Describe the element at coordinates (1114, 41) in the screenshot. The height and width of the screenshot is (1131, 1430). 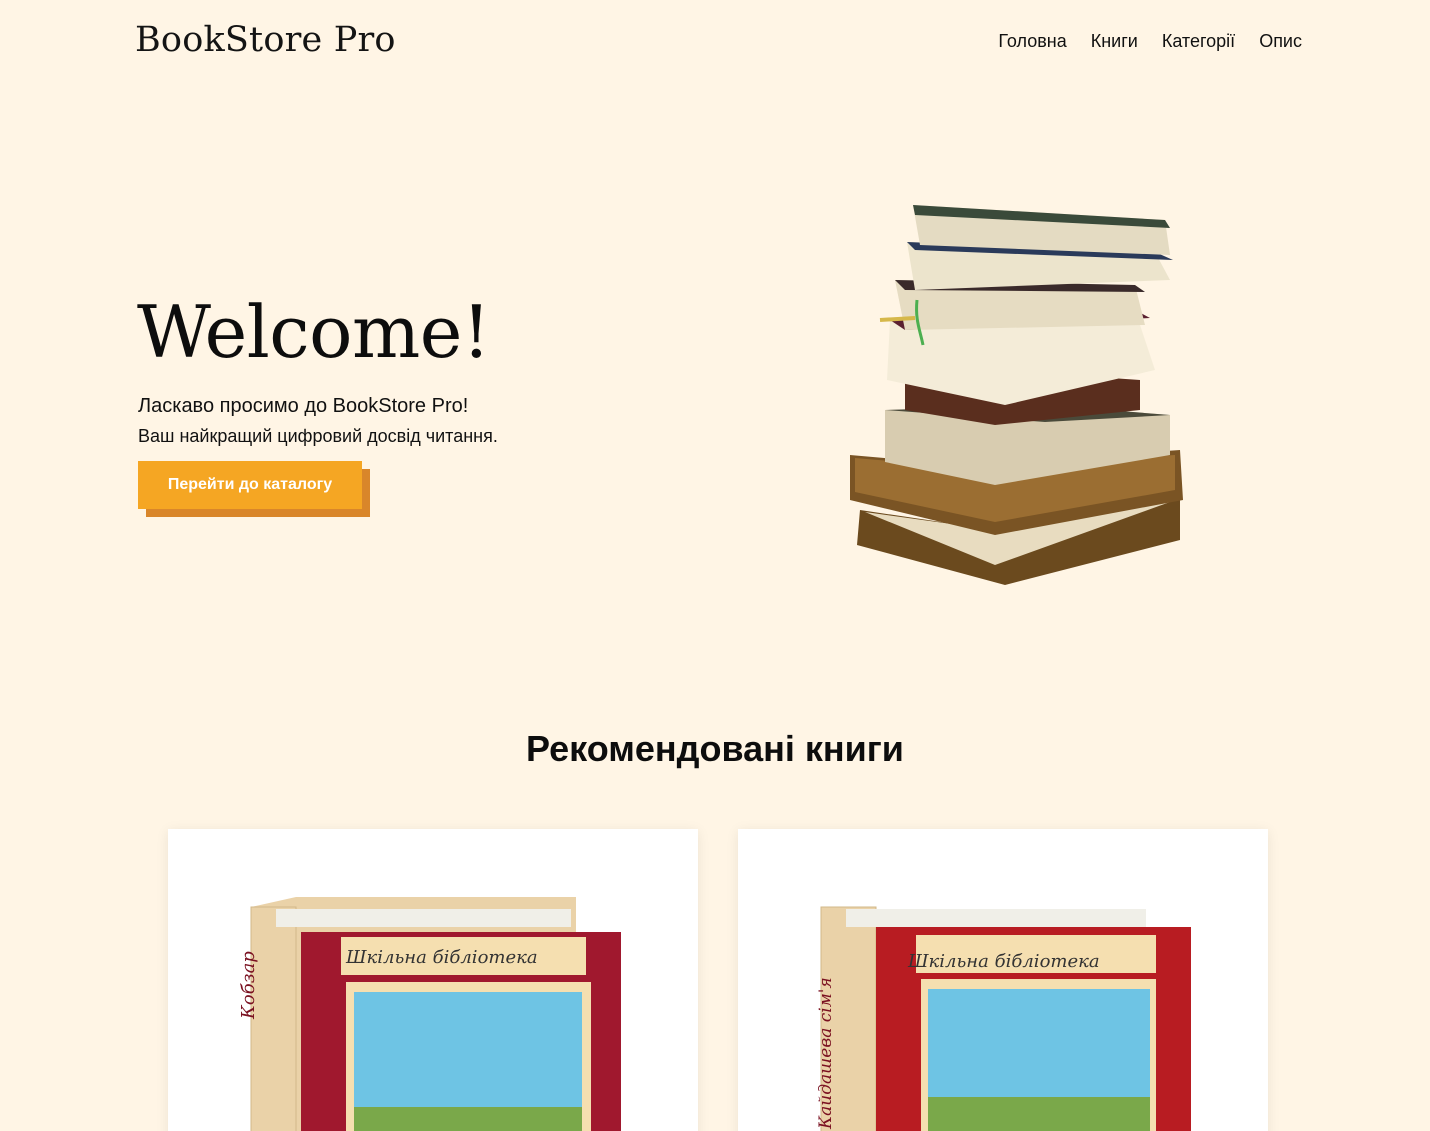
I see `nav-link-books: Книги` at that location.